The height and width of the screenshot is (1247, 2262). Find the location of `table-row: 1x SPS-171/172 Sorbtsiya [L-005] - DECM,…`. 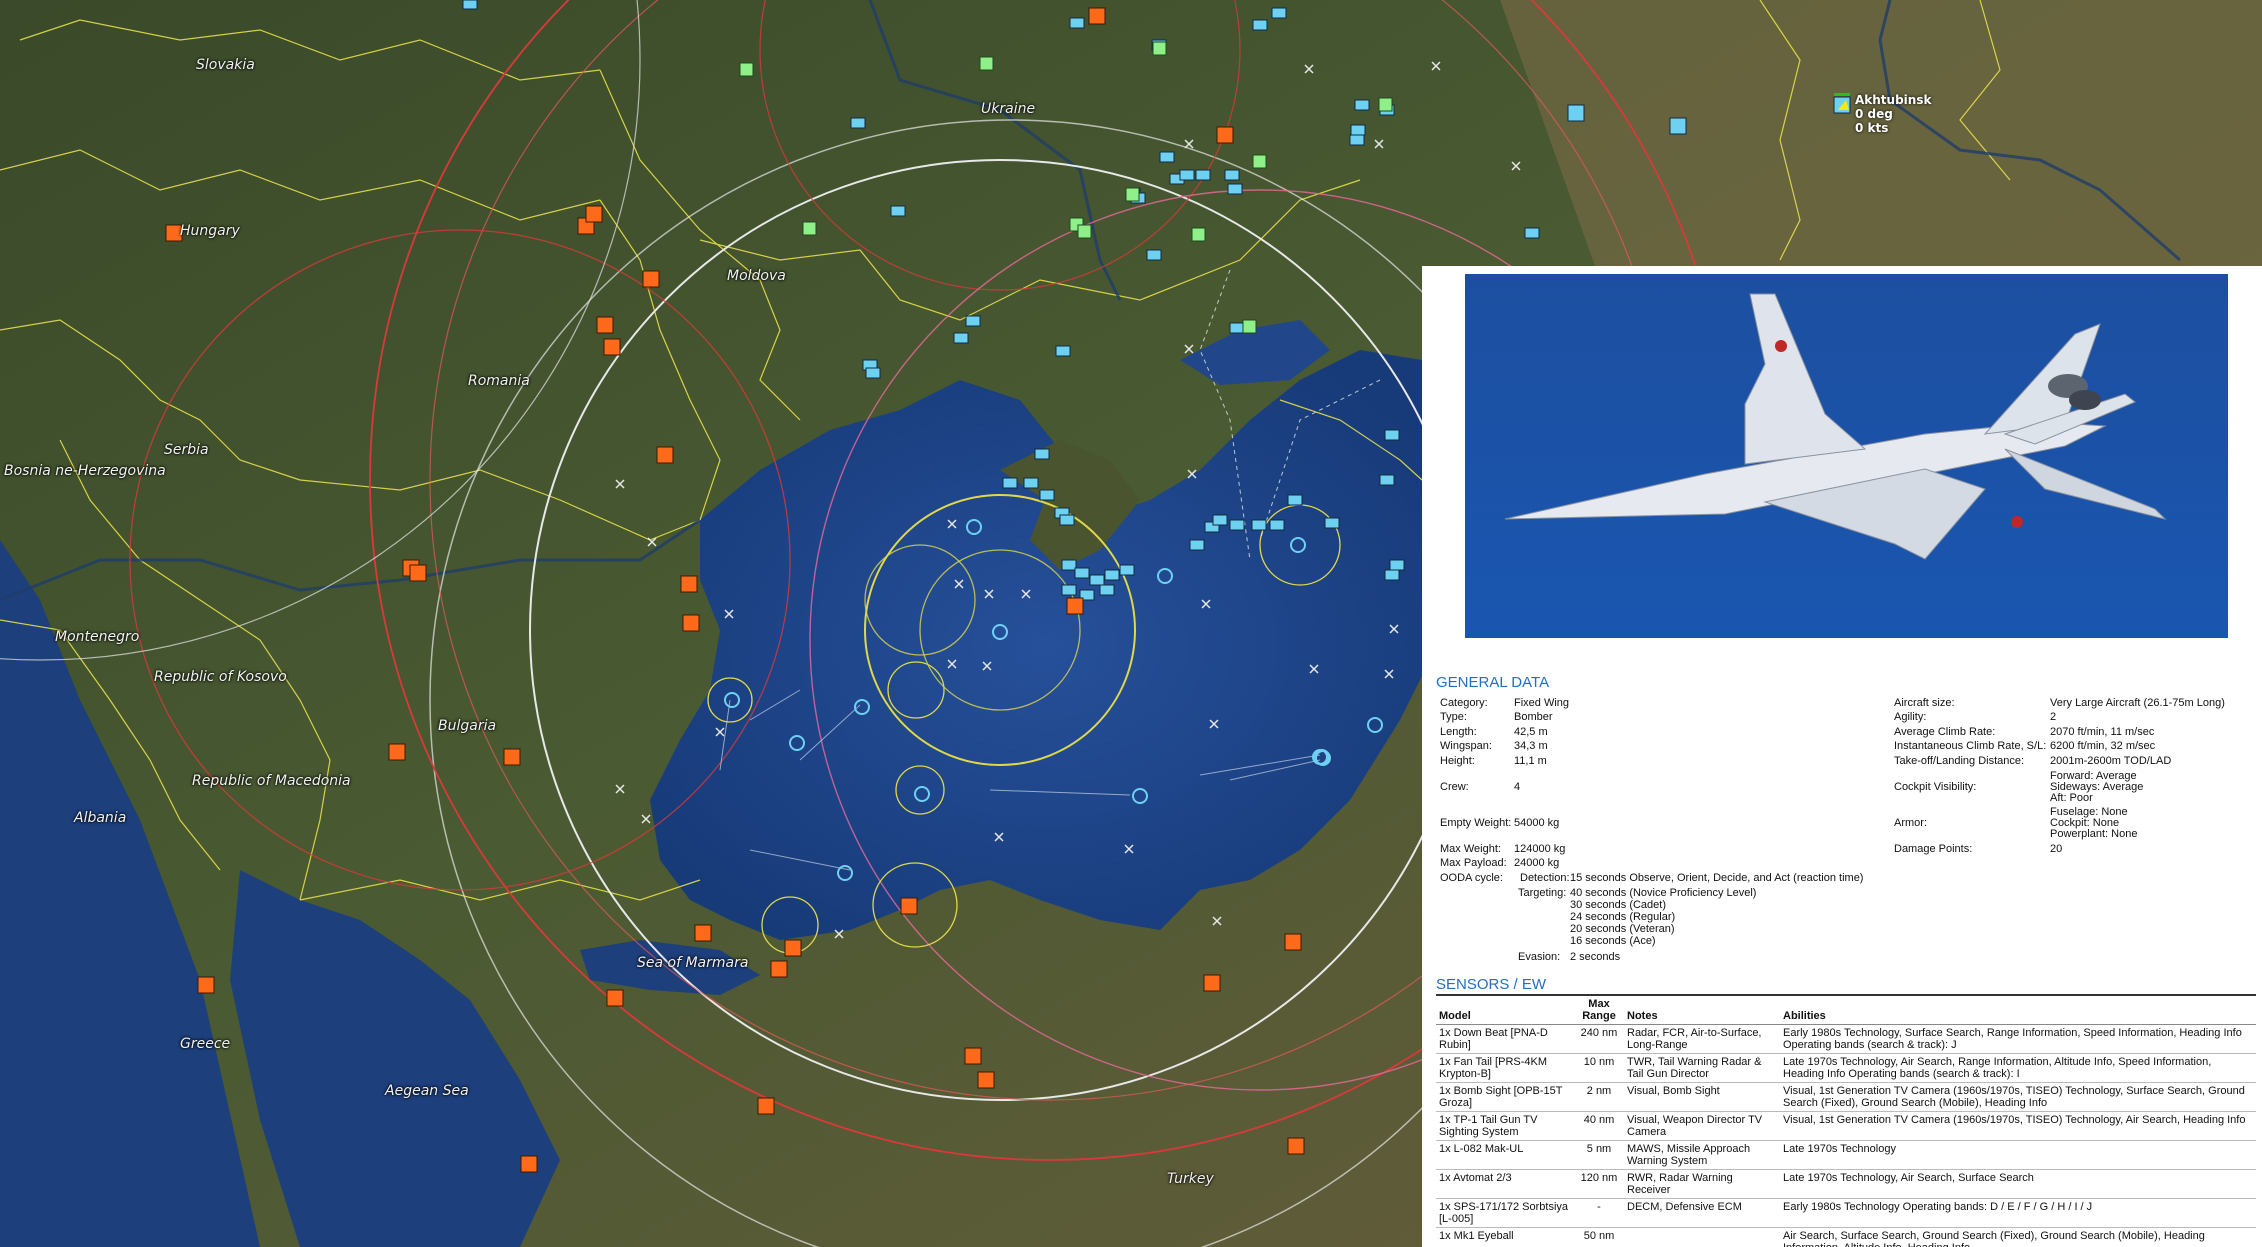

table-row: 1x SPS-171/172 Sorbtsiya [L-005] - DECM,… is located at coordinates (1846, 1213).